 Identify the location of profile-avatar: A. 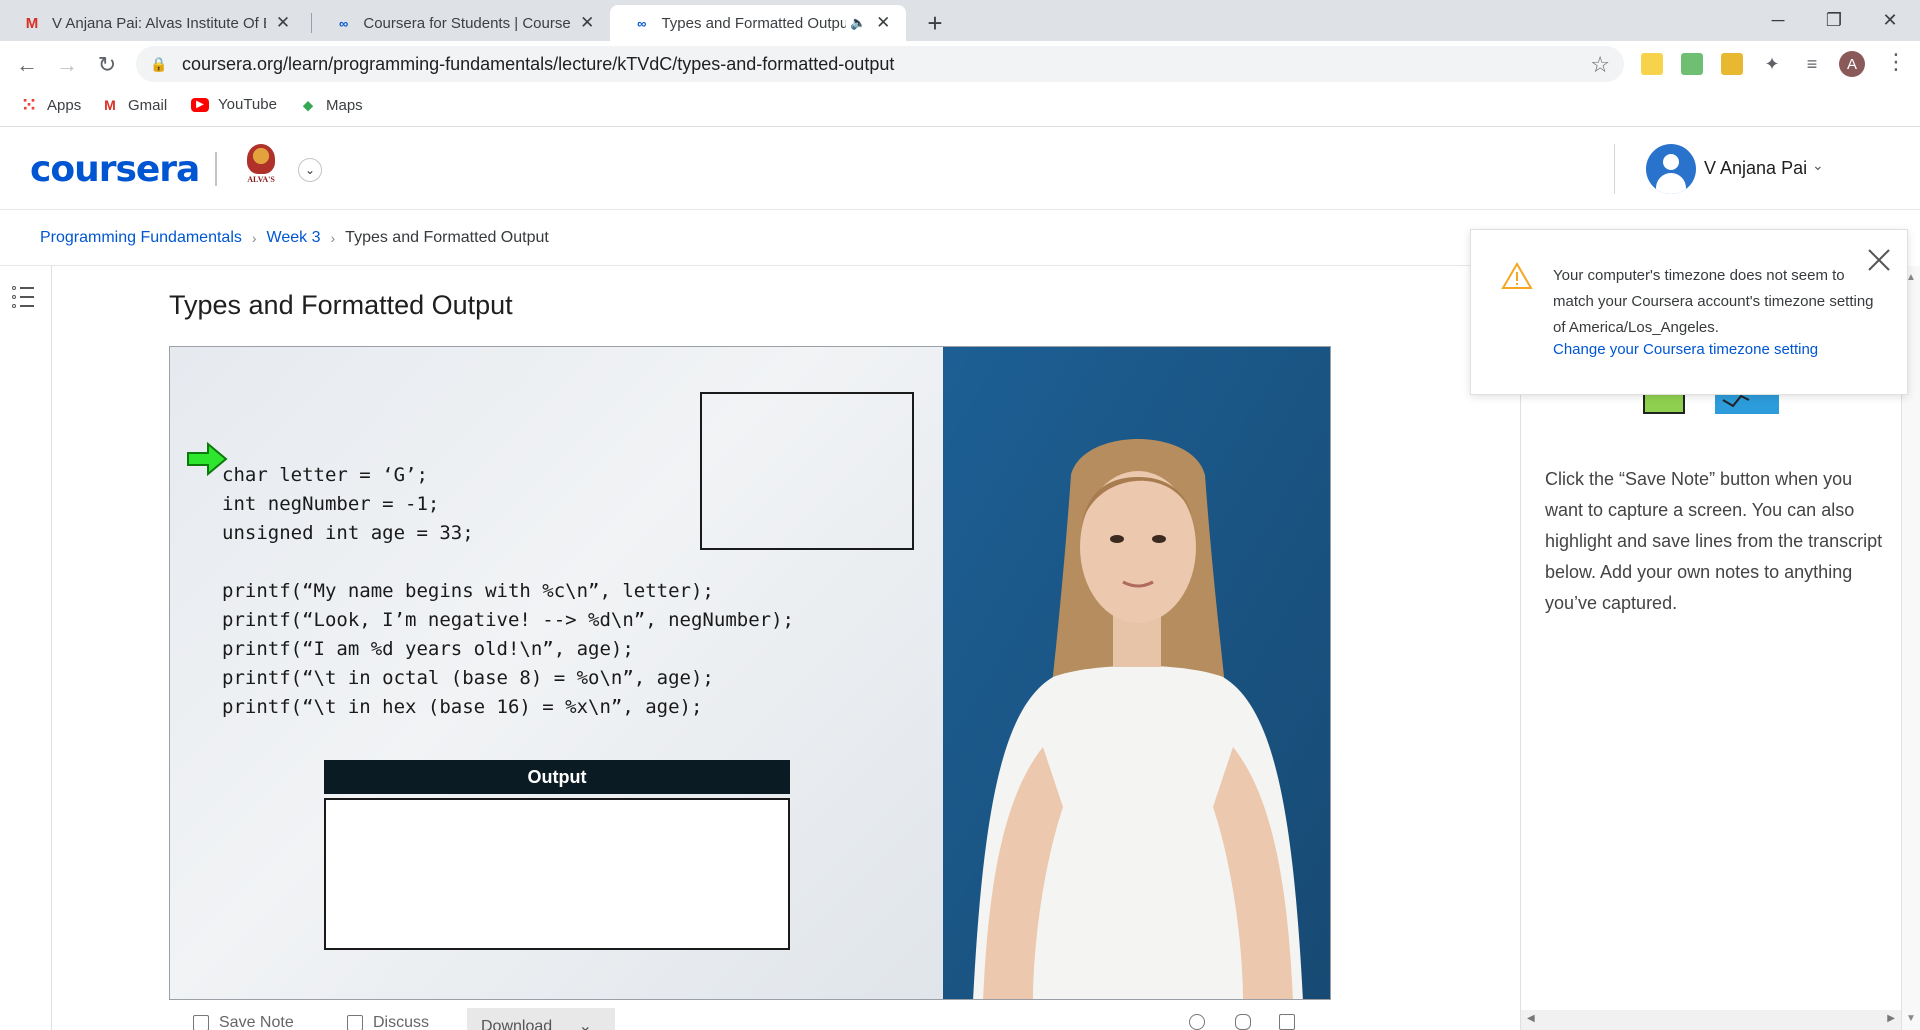
(1852, 64).